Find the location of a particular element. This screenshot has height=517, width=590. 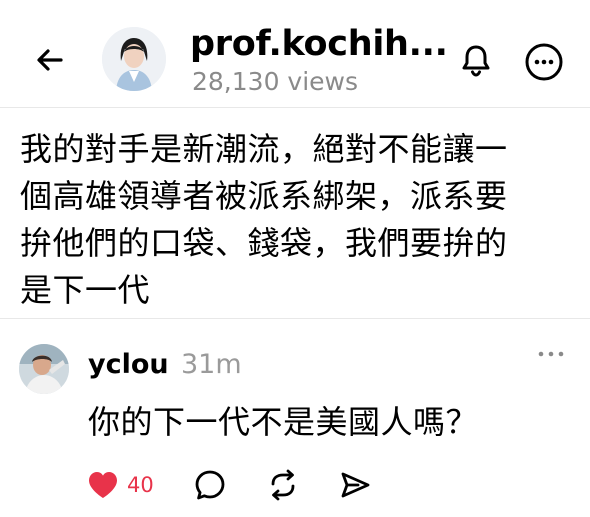

reply-username: yclou is located at coordinates (128, 365).